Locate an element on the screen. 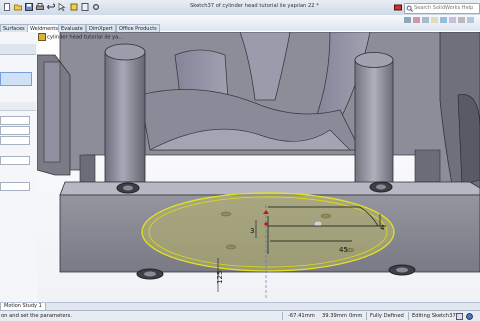 The width and height of the screenshot is (480, 321). search-help-field: Search SolidWorks Help is located at coordinates (442, 8).